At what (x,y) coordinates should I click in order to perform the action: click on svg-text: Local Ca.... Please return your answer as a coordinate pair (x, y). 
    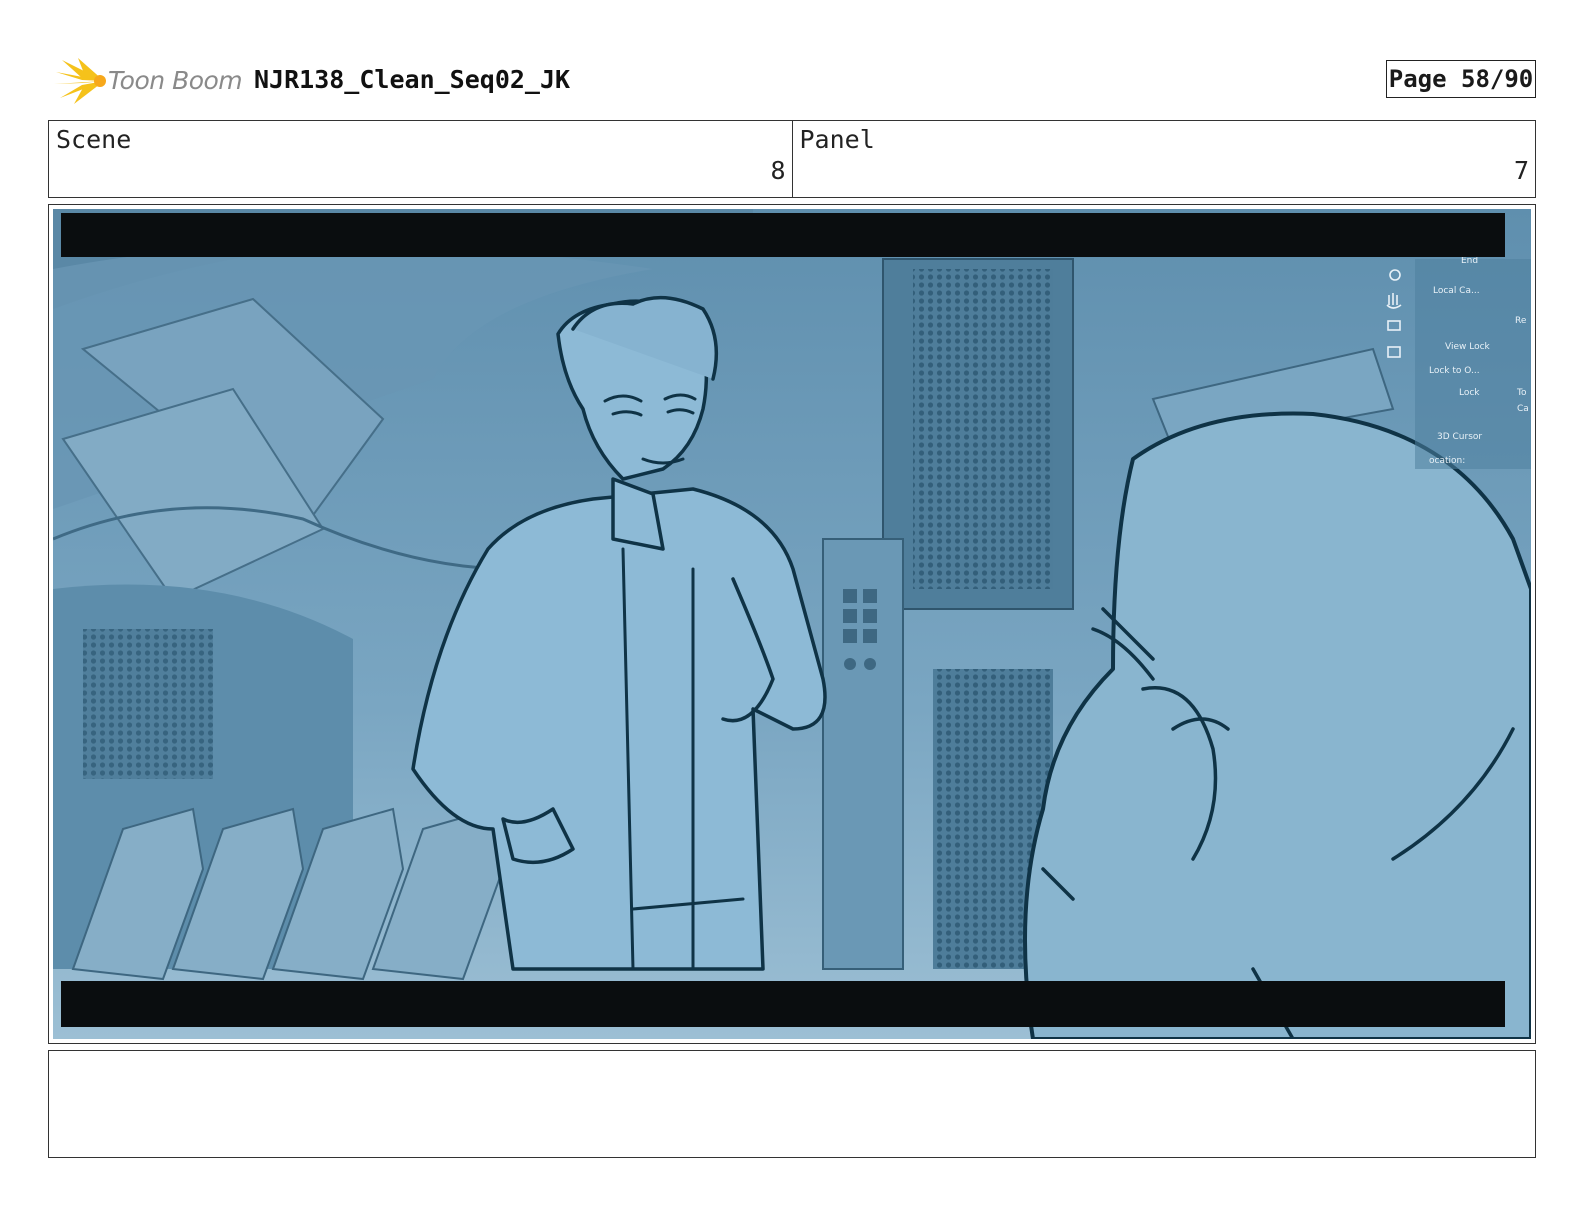
    Looking at the image, I should click on (1456, 291).